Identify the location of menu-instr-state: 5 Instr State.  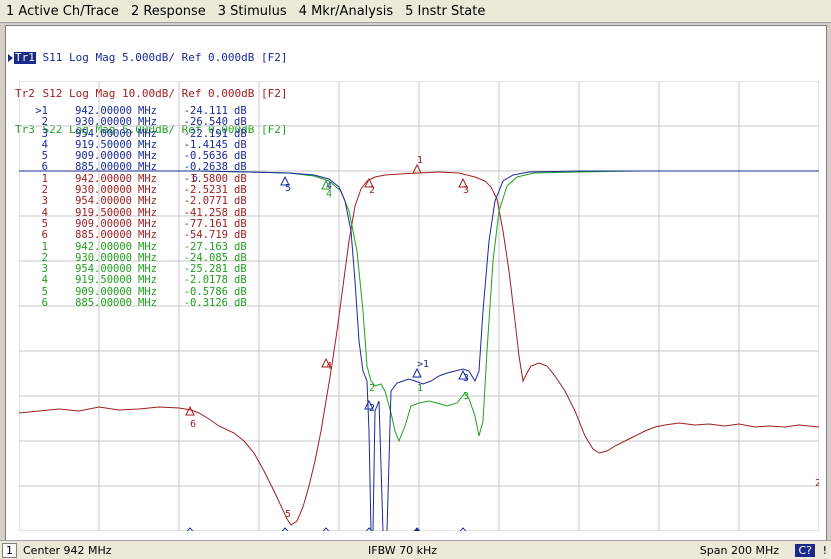
(445, 11).